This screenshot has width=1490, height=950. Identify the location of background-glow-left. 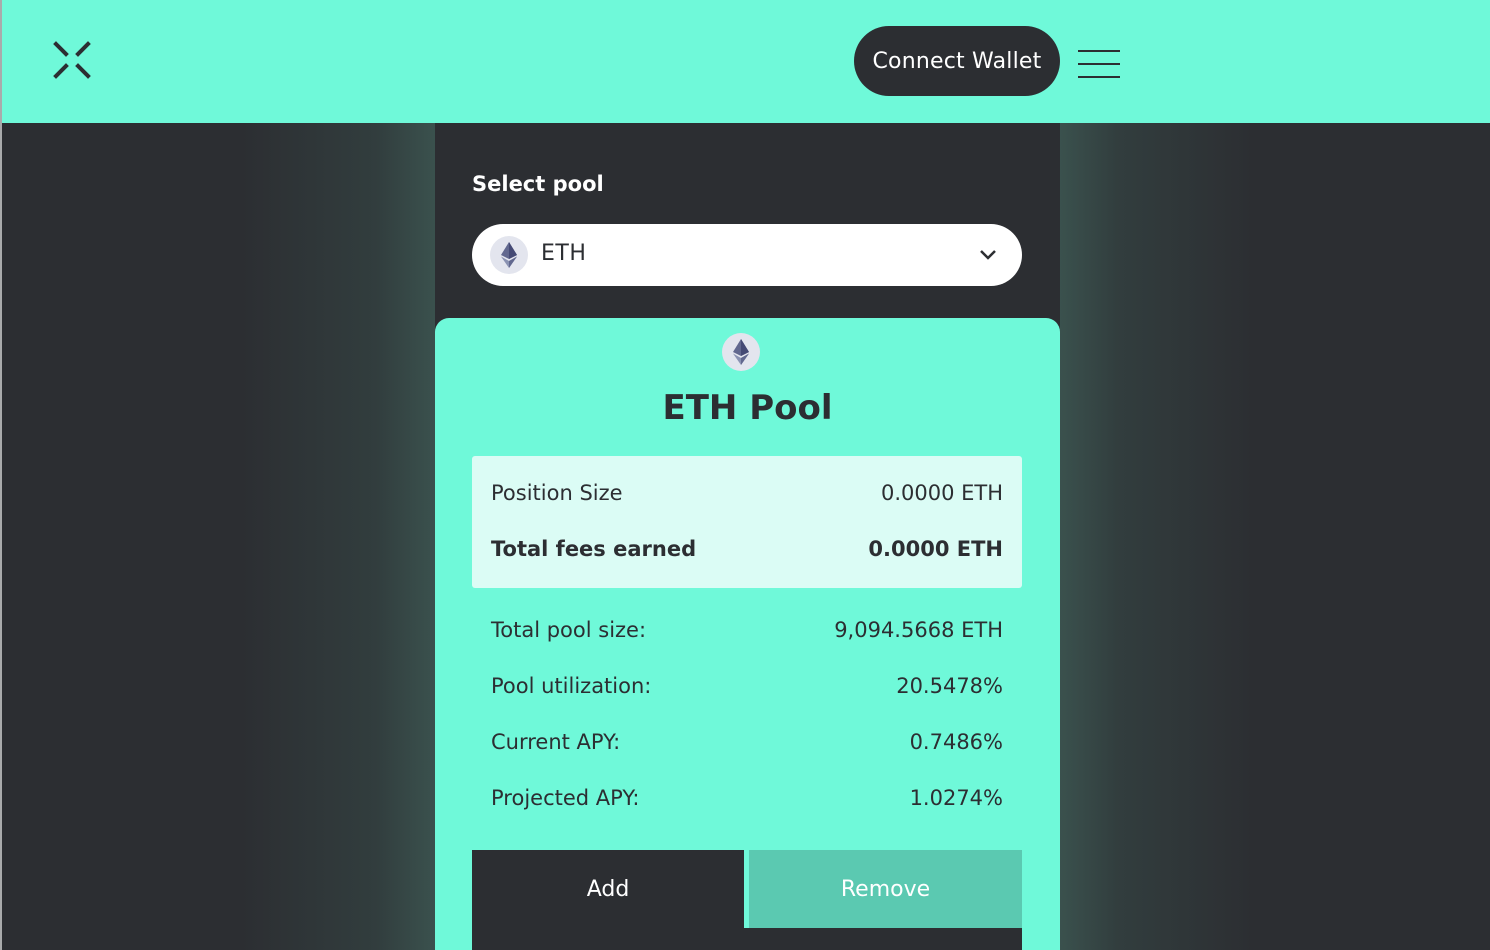
(337, 536).